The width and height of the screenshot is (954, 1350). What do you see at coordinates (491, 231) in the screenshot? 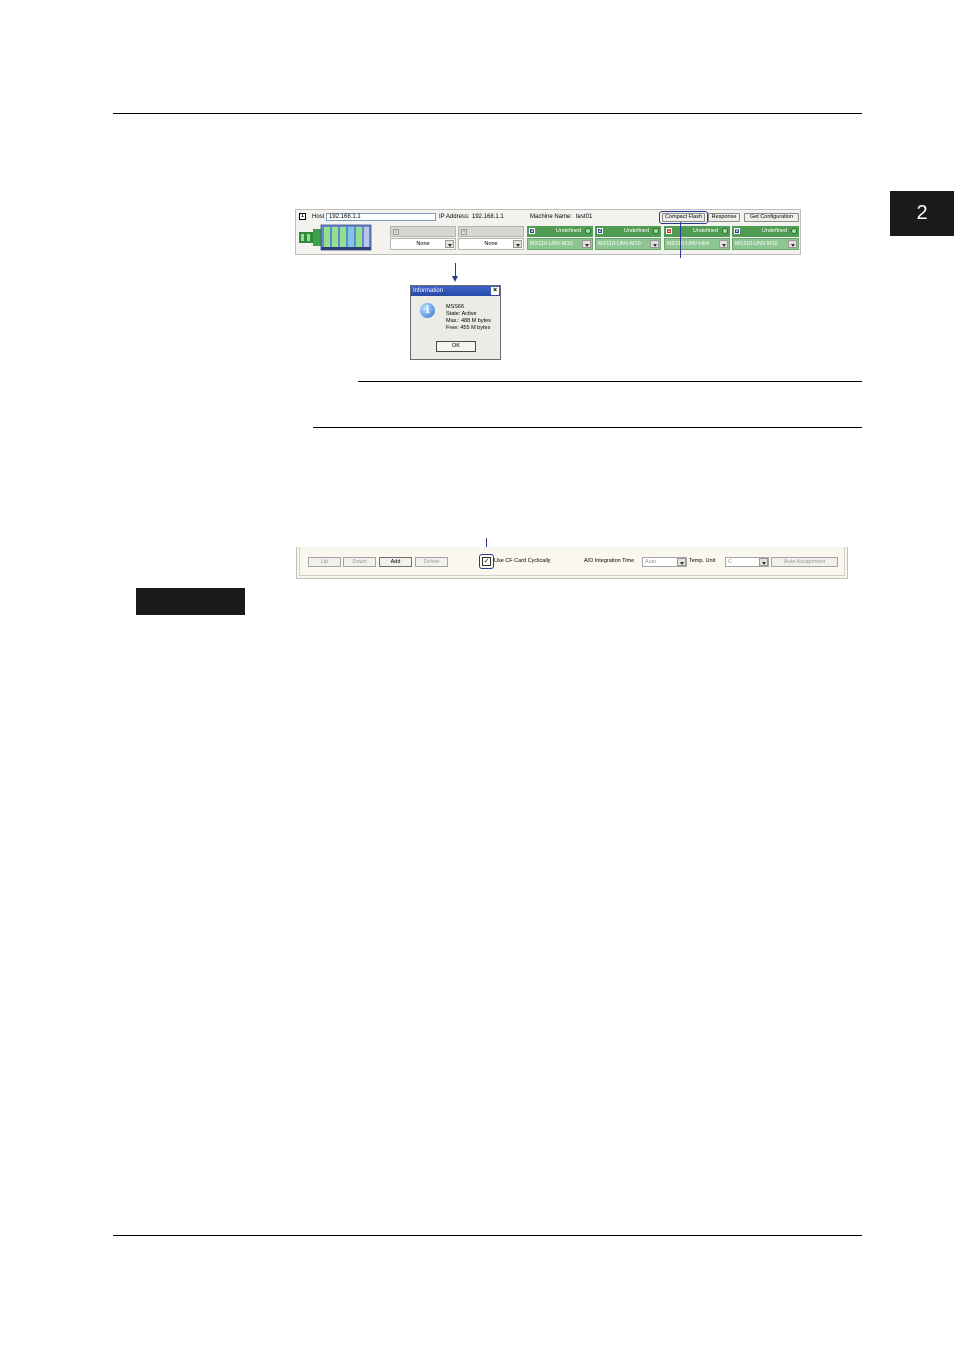
I see `slot-header: 4` at bounding box center [491, 231].